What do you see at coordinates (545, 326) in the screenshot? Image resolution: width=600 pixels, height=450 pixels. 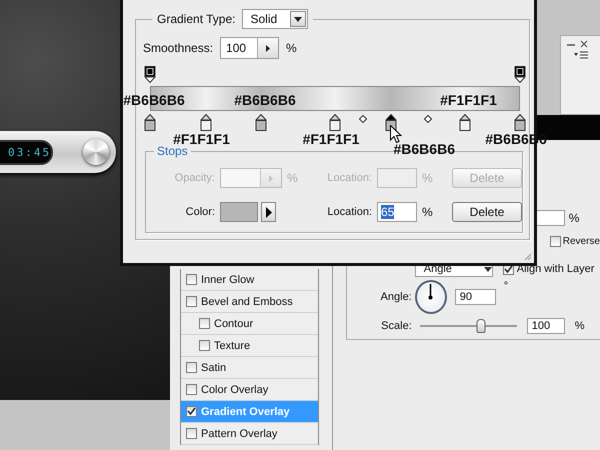 I see `scale-field: 100` at bounding box center [545, 326].